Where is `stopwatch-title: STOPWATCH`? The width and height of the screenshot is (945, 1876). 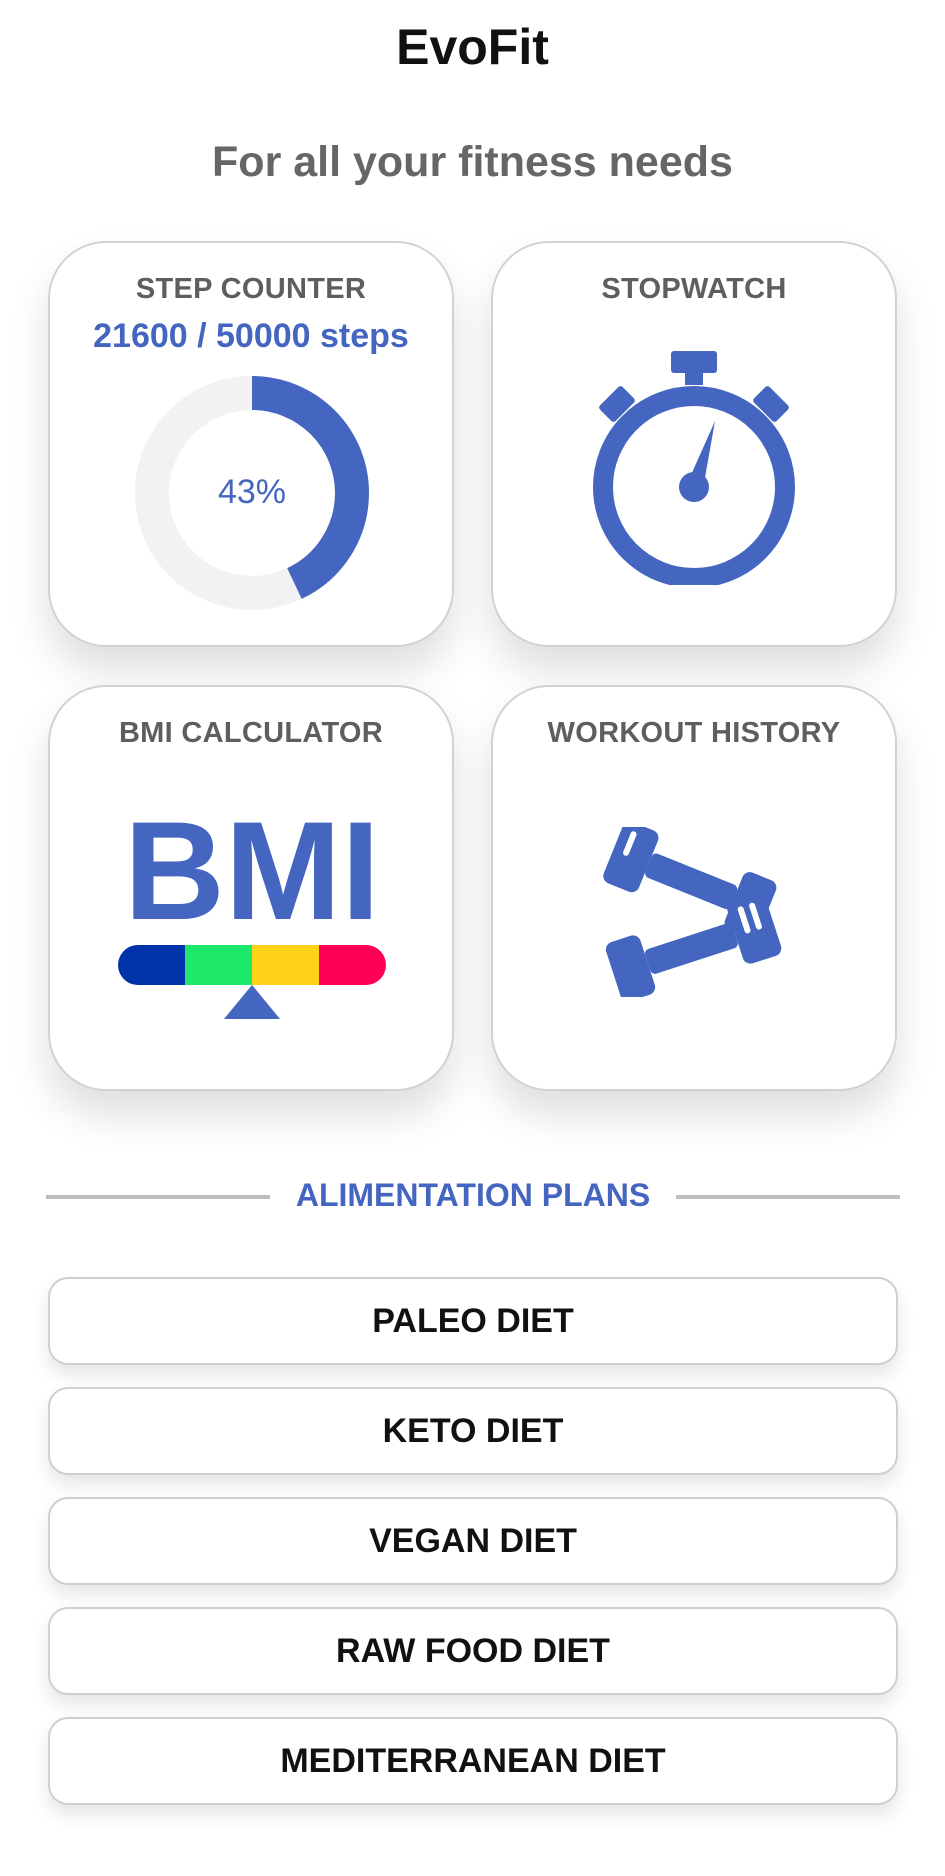
stopwatch-title: STOPWATCH is located at coordinates (694, 289).